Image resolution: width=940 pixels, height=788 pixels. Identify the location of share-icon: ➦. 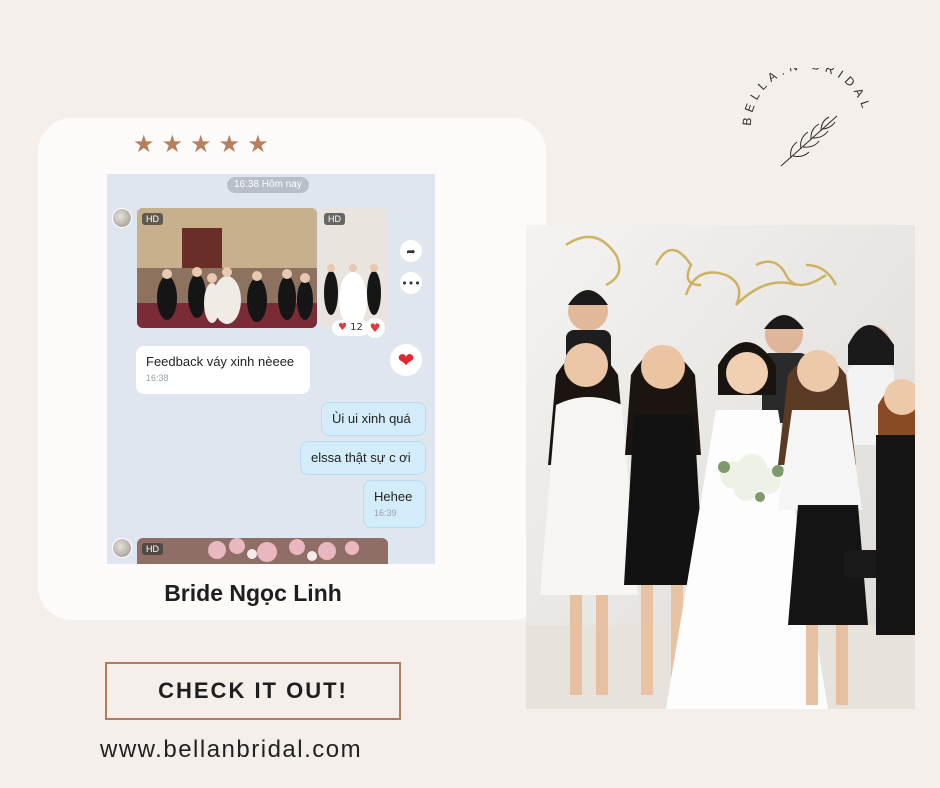
(411, 251).